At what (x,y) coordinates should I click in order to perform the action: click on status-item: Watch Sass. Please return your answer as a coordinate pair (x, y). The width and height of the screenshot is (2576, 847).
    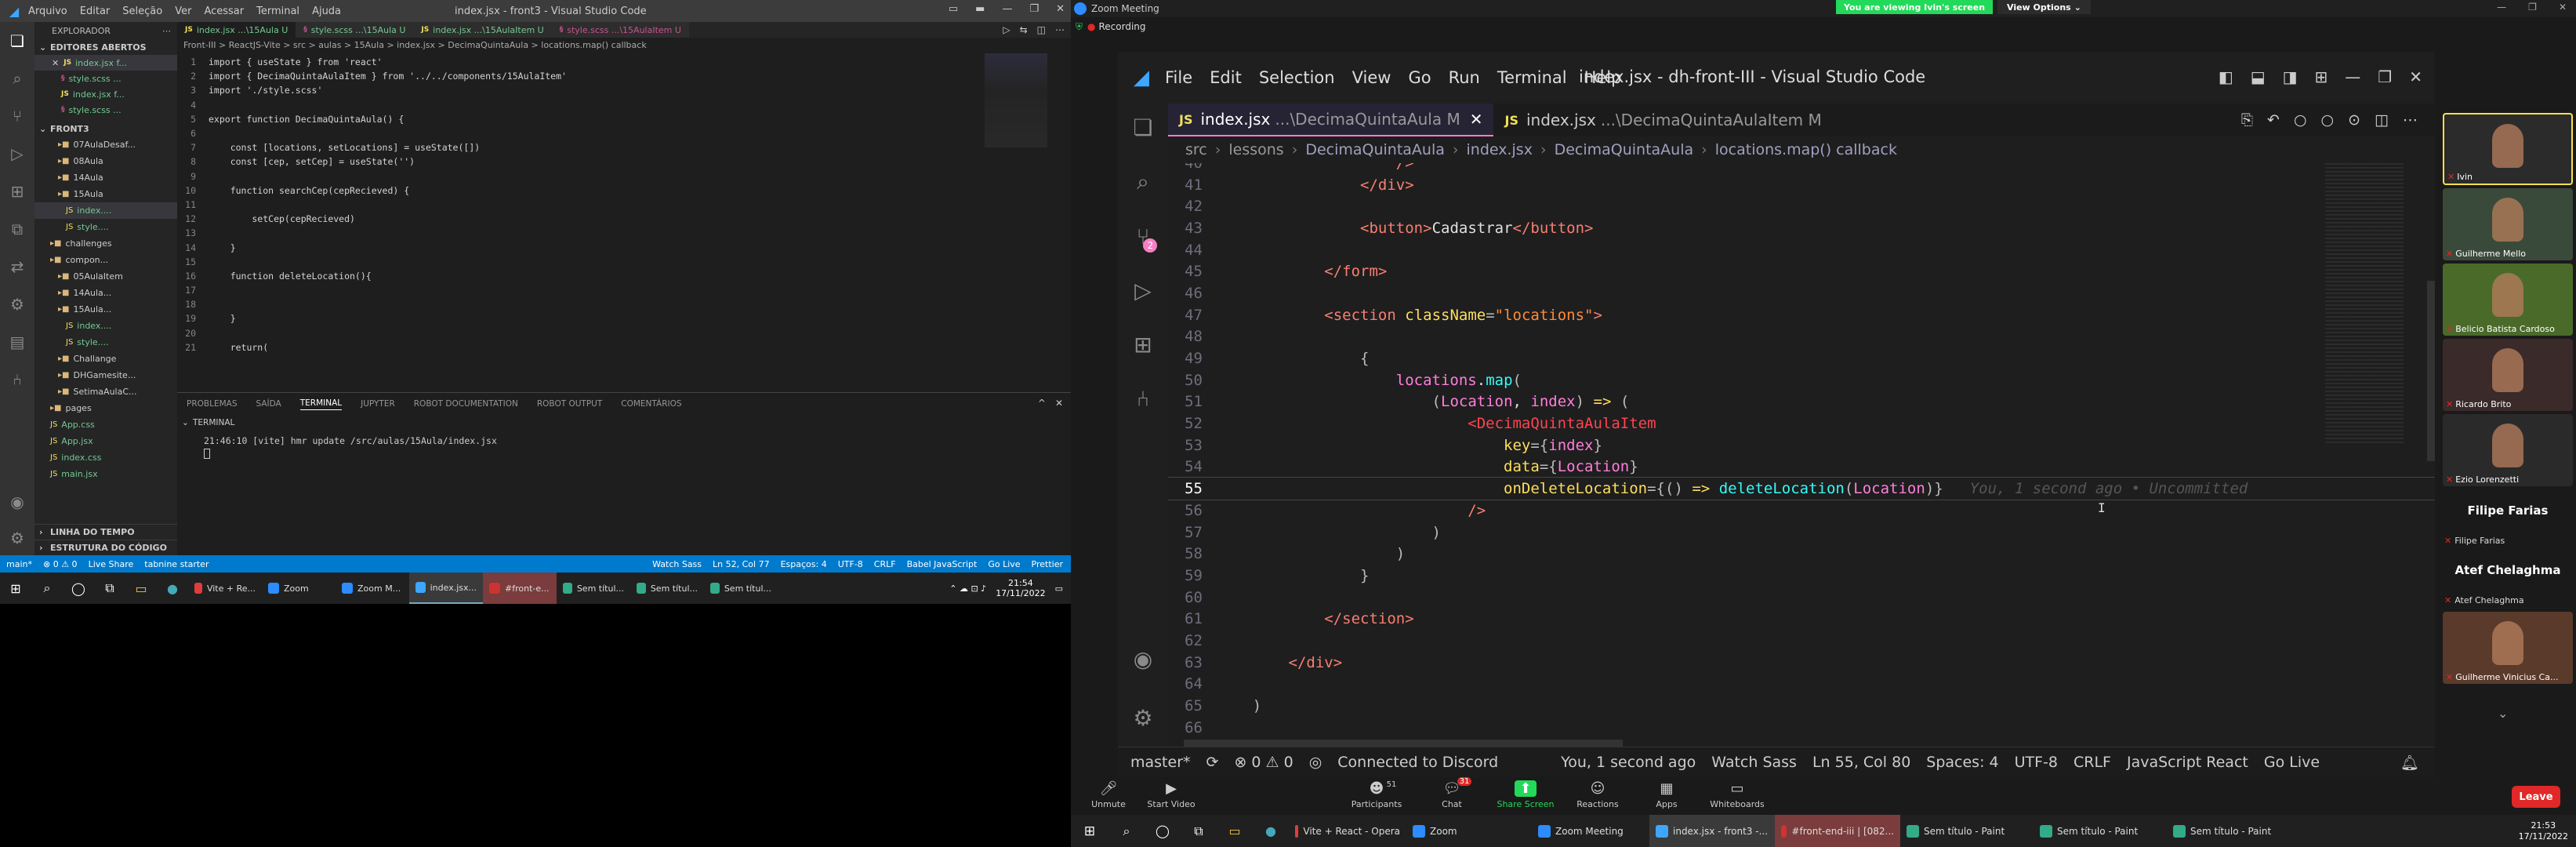
    Looking at the image, I should click on (677, 564).